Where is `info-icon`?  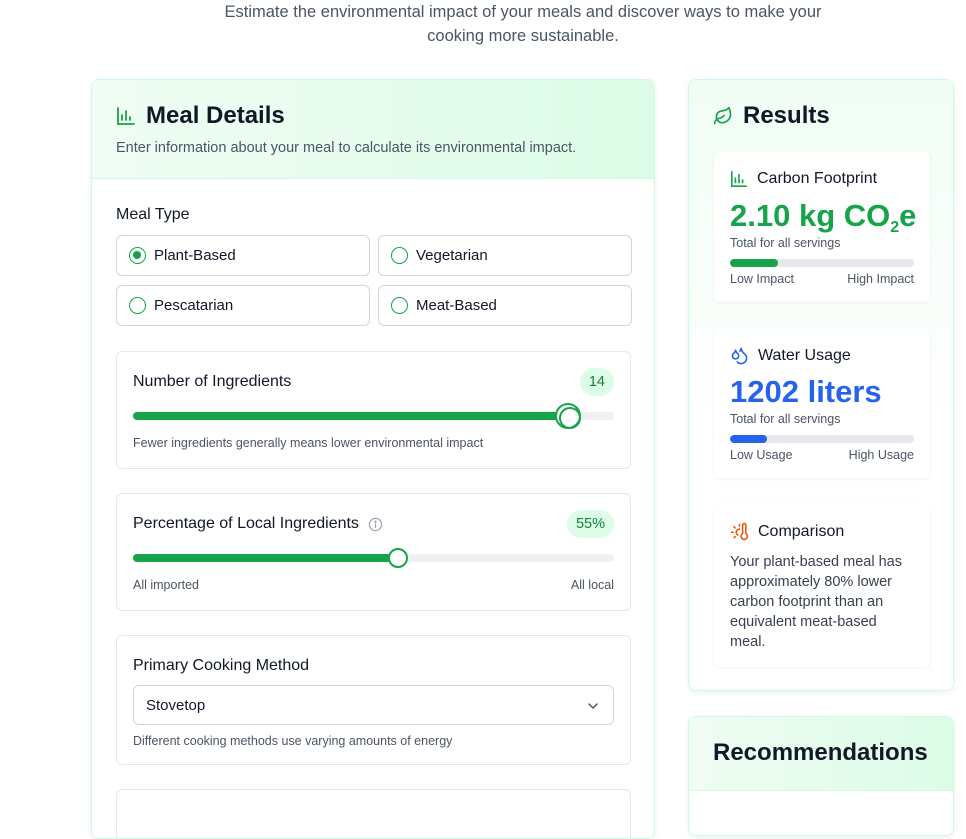
info-icon is located at coordinates (375, 524).